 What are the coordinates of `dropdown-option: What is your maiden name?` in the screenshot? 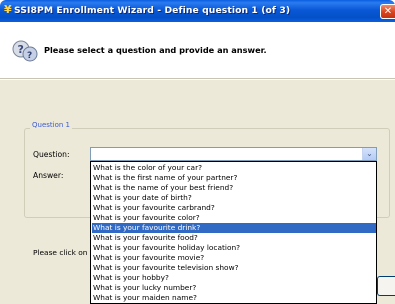 It's located at (234, 298).